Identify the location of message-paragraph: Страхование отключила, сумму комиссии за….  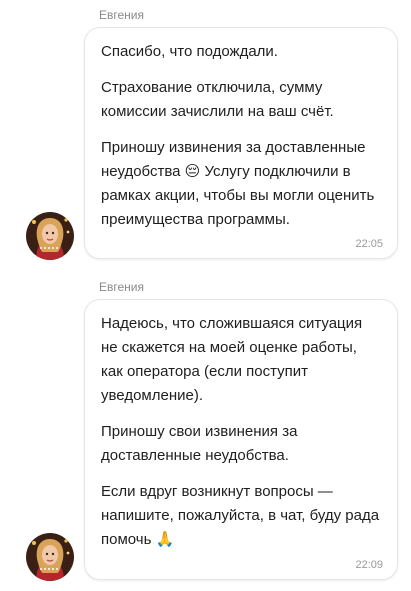
(217, 99).